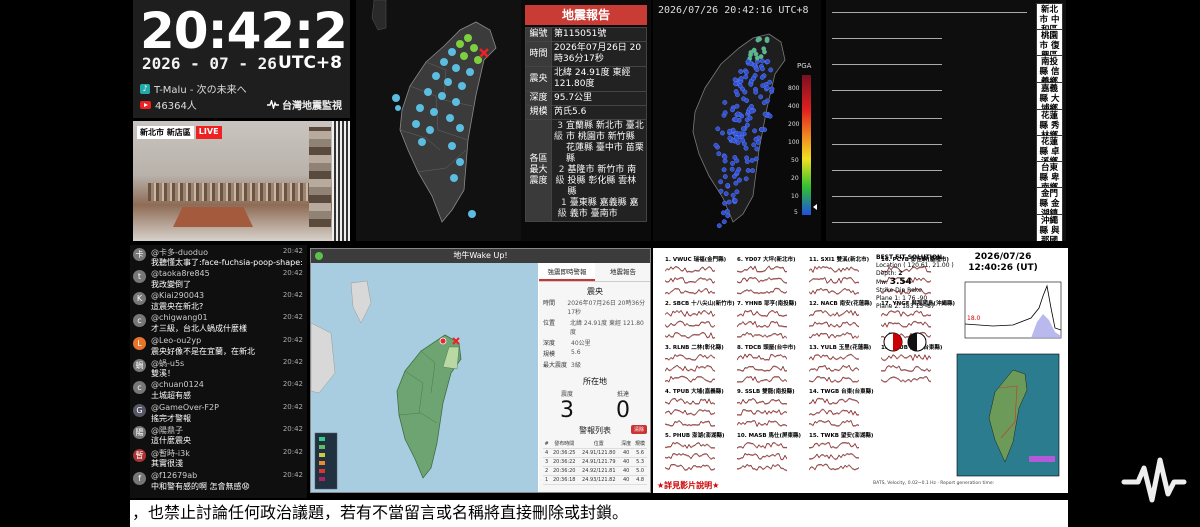 The width and height of the screenshot is (1200, 527). I want to click on station-name: 11. SXI1 雙溪(新北市), so click(839, 260).